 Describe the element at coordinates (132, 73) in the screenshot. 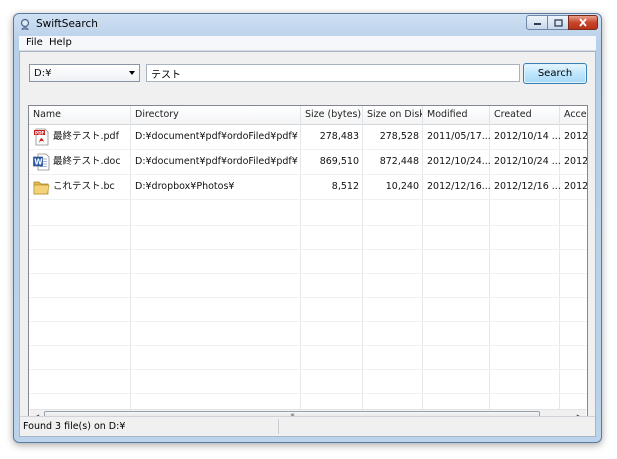

I see `chevron-down-icon` at that location.